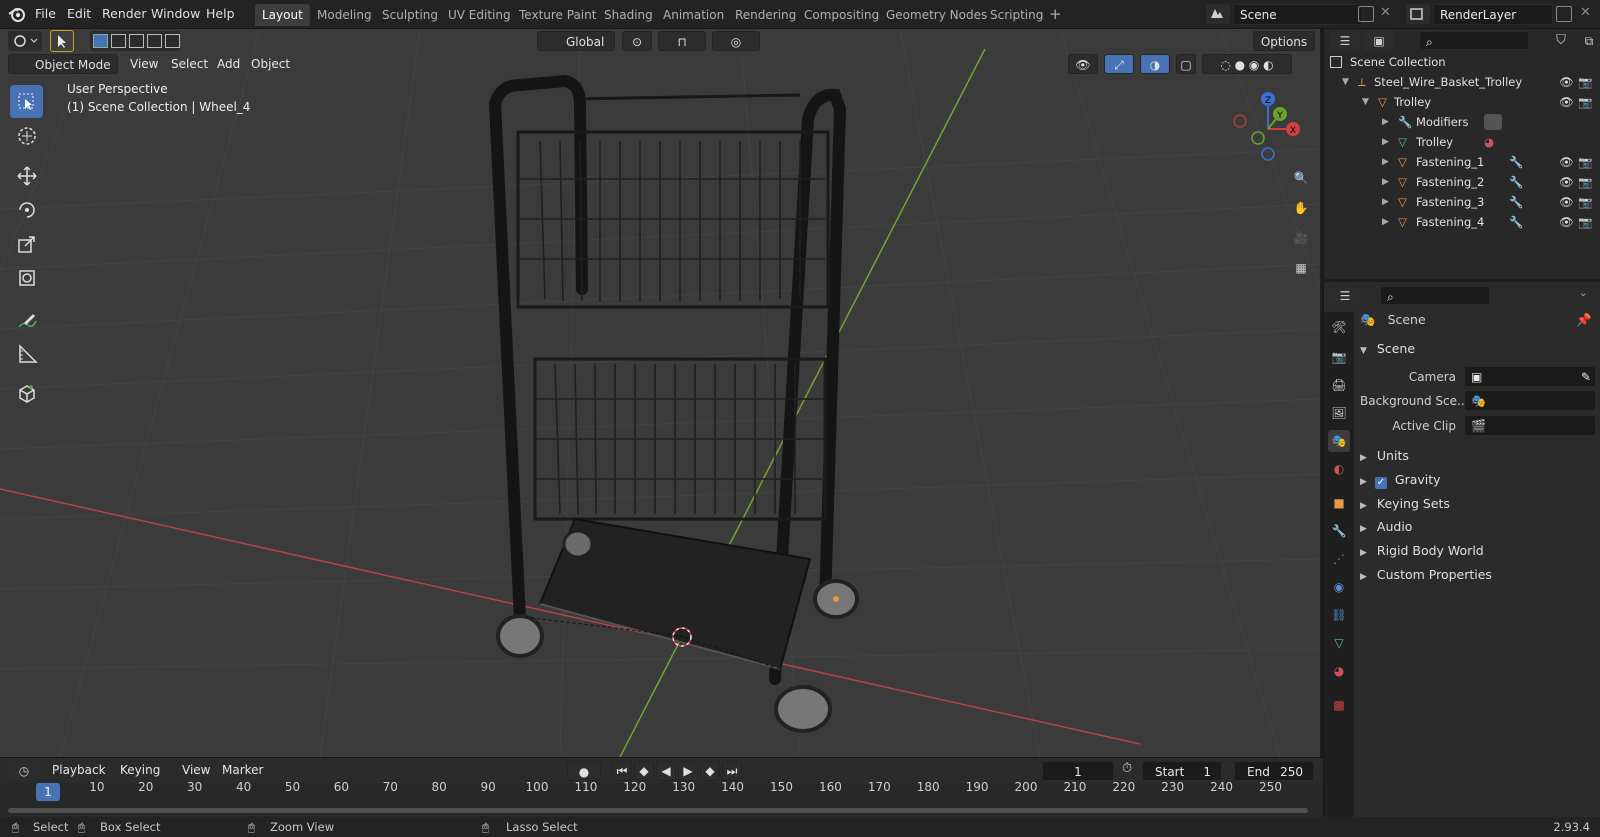  I want to click on select-new-icon, so click(100, 41).